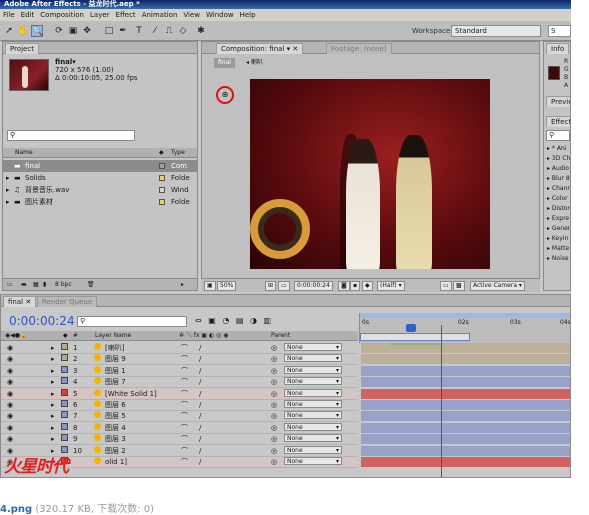  Describe the element at coordinates (224, 63) in the screenshot. I see `breadcrumb-final: final` at that location.